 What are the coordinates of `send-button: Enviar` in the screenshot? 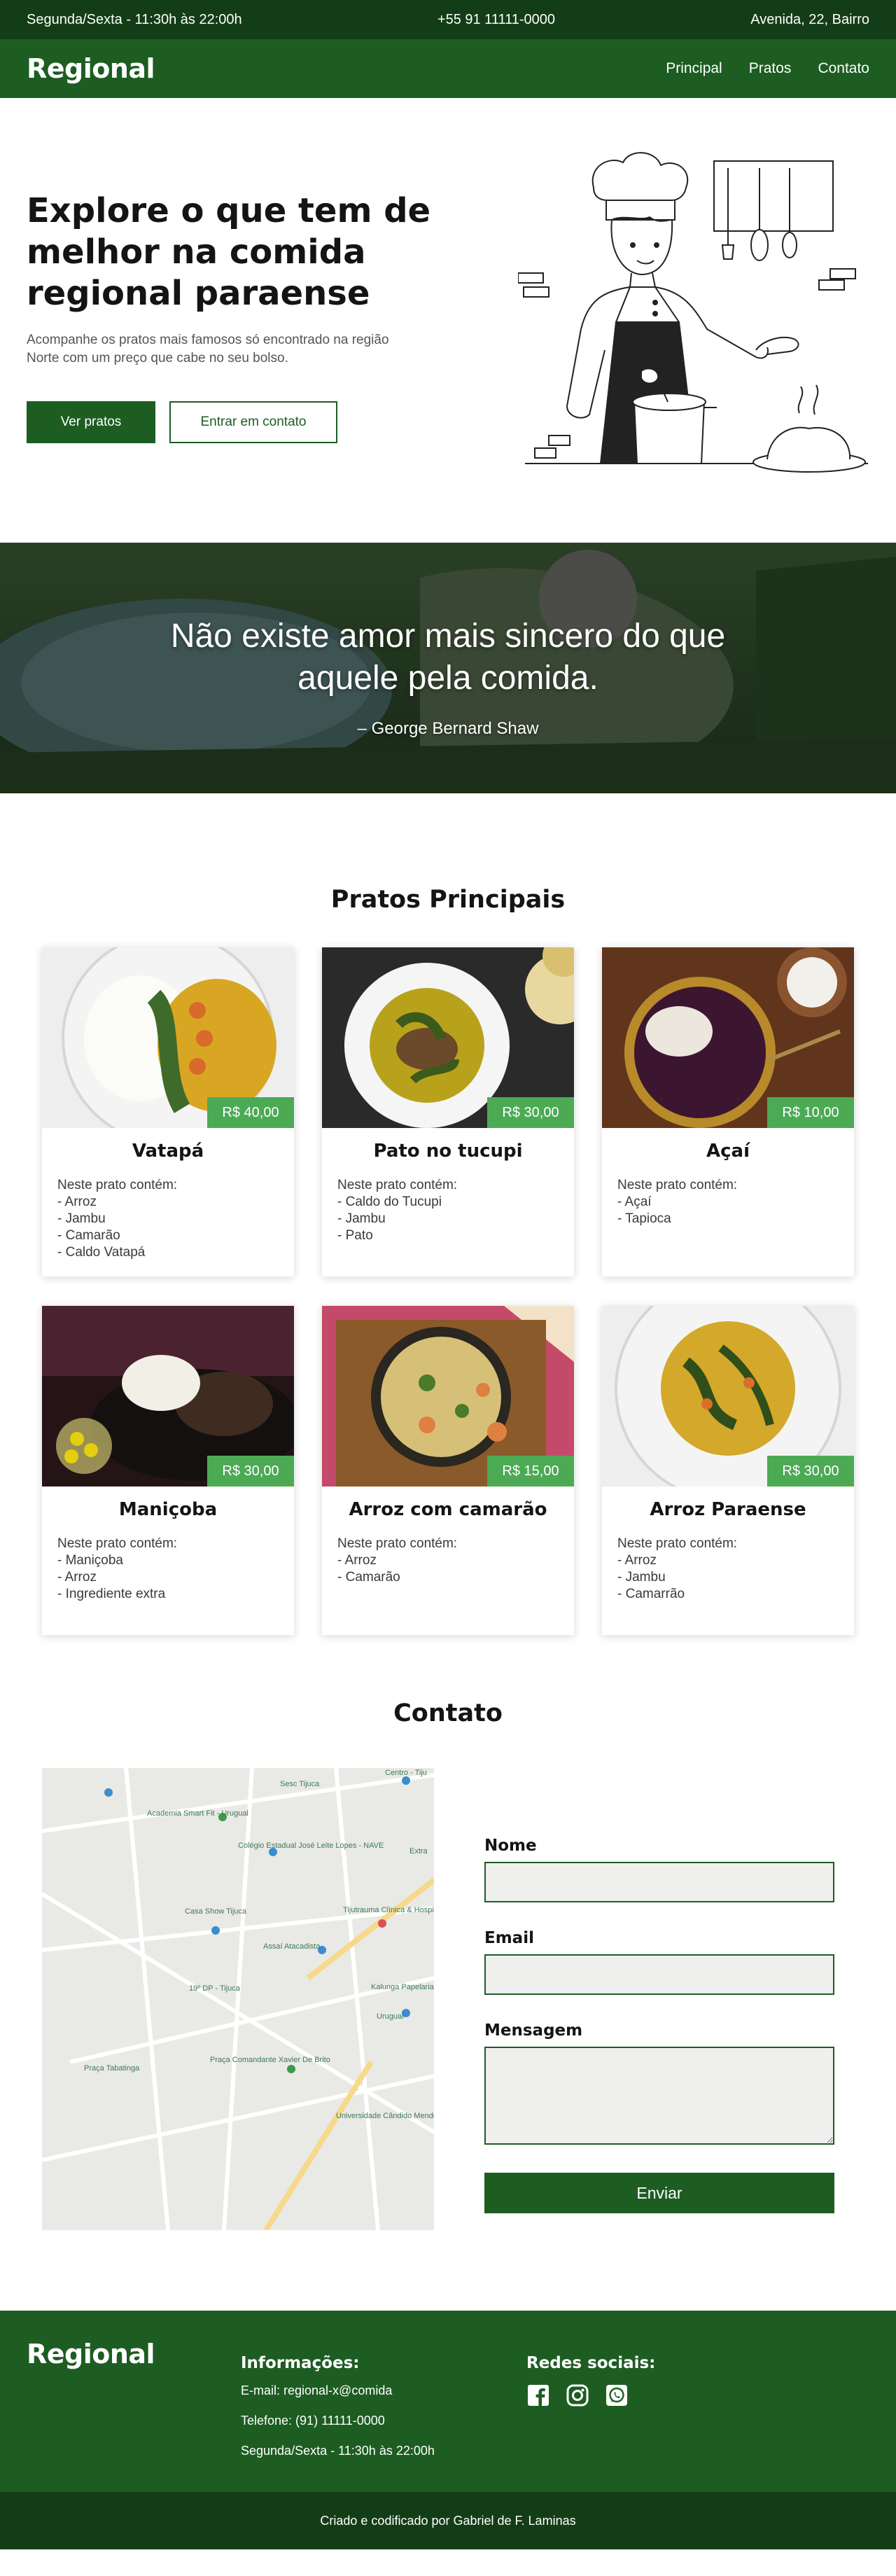 It's located at (659, 2193).